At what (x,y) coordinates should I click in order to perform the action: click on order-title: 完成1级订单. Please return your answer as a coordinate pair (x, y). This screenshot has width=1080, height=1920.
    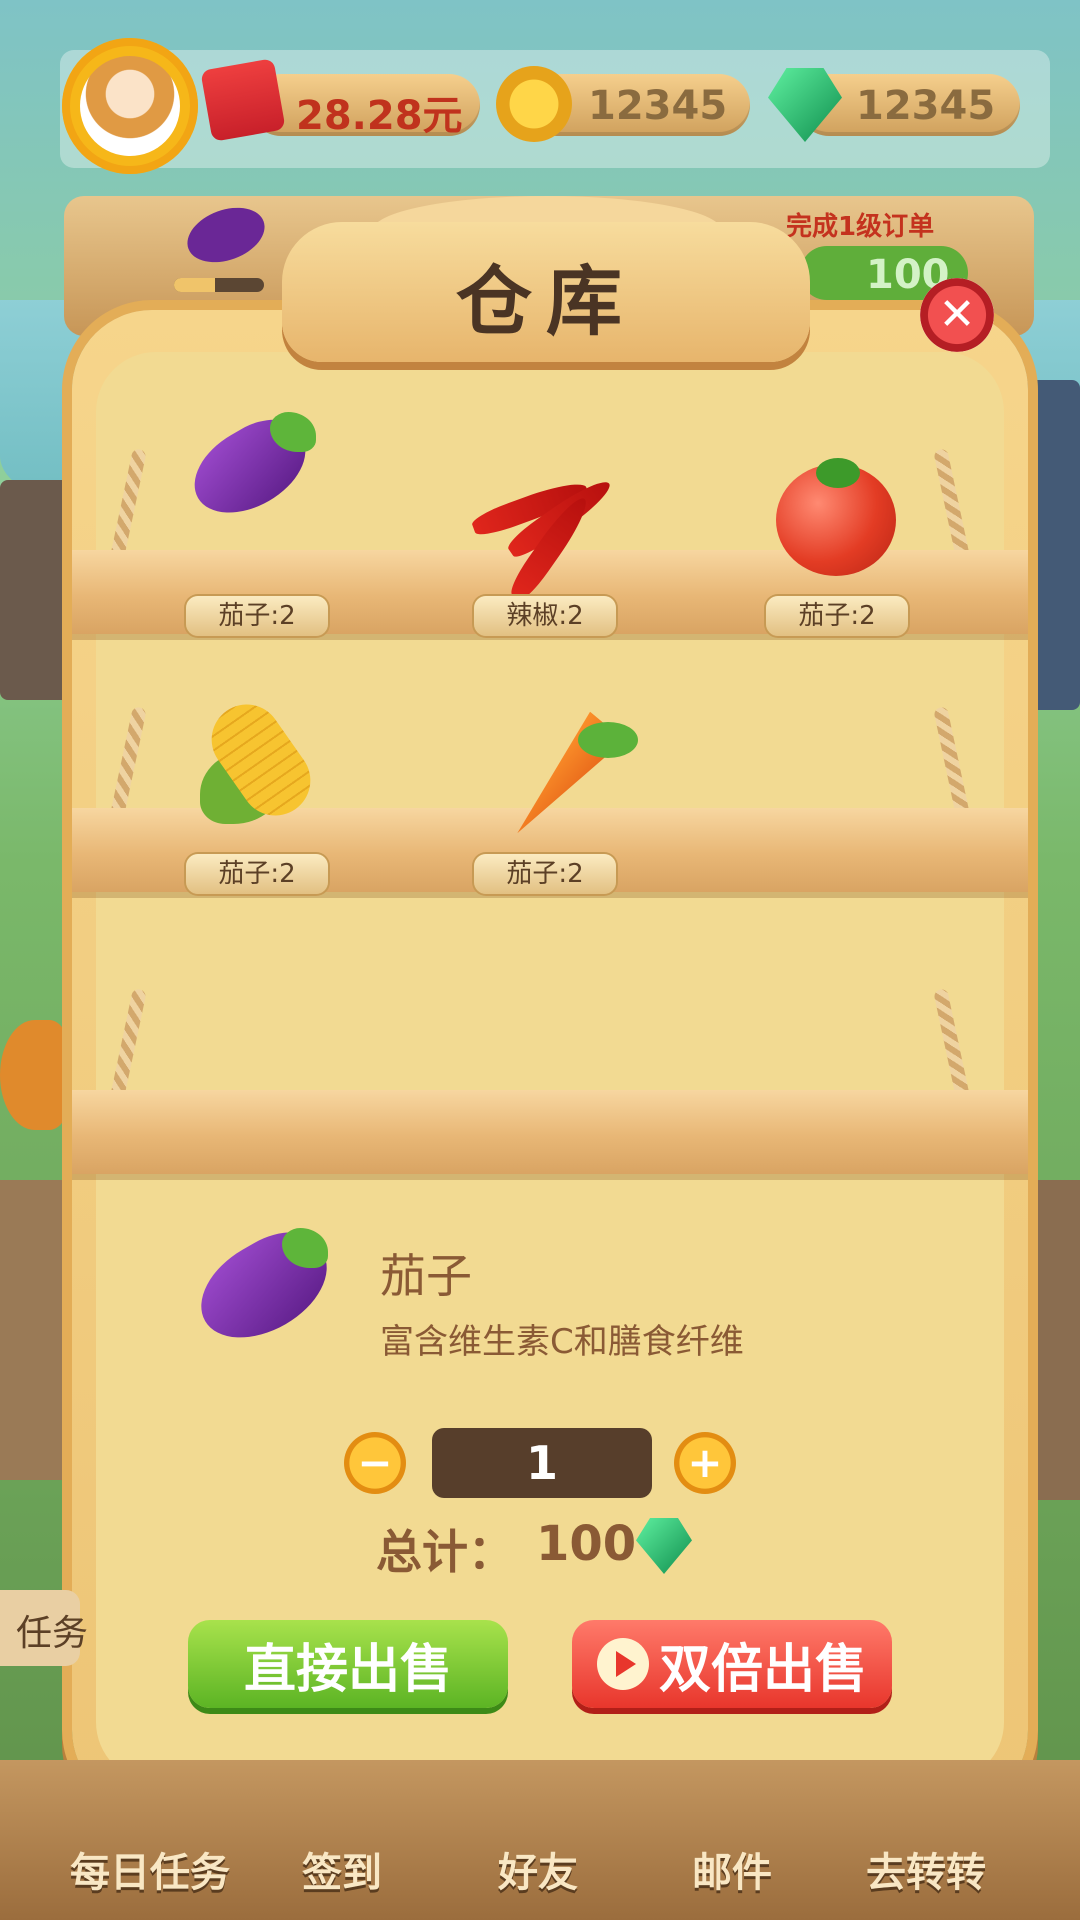
    Looking at the image, I should click on (860, 227).